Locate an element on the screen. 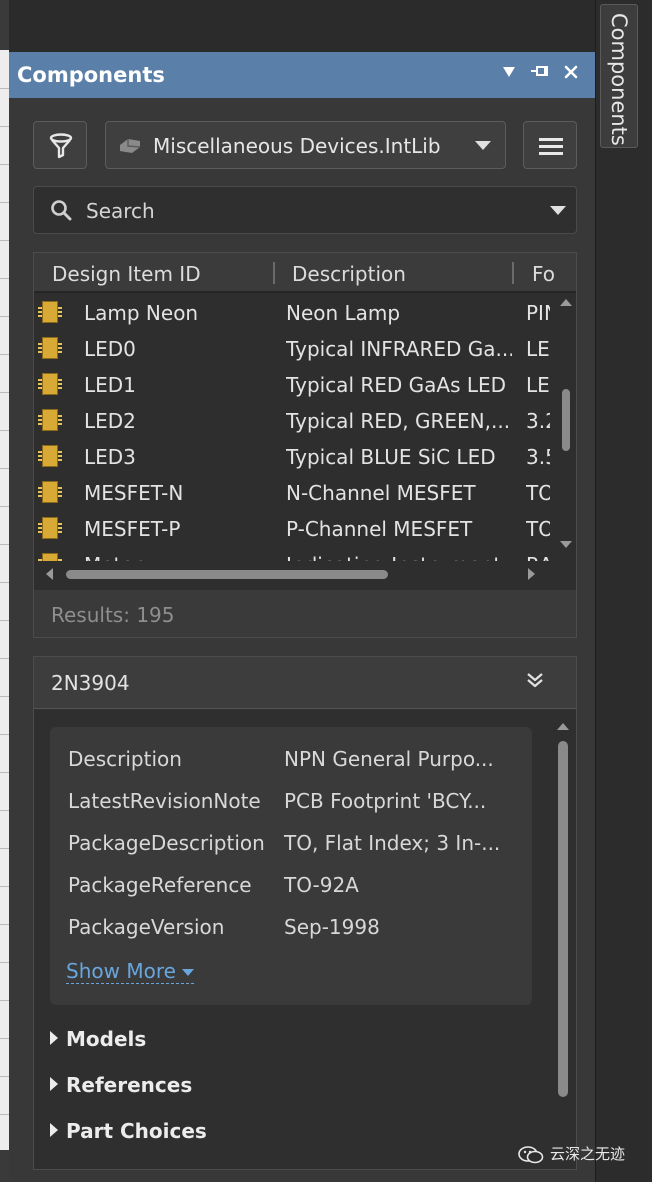 The height and width of the screenshot is (1182, 652). search-icon is located at coordinates (61, 212).